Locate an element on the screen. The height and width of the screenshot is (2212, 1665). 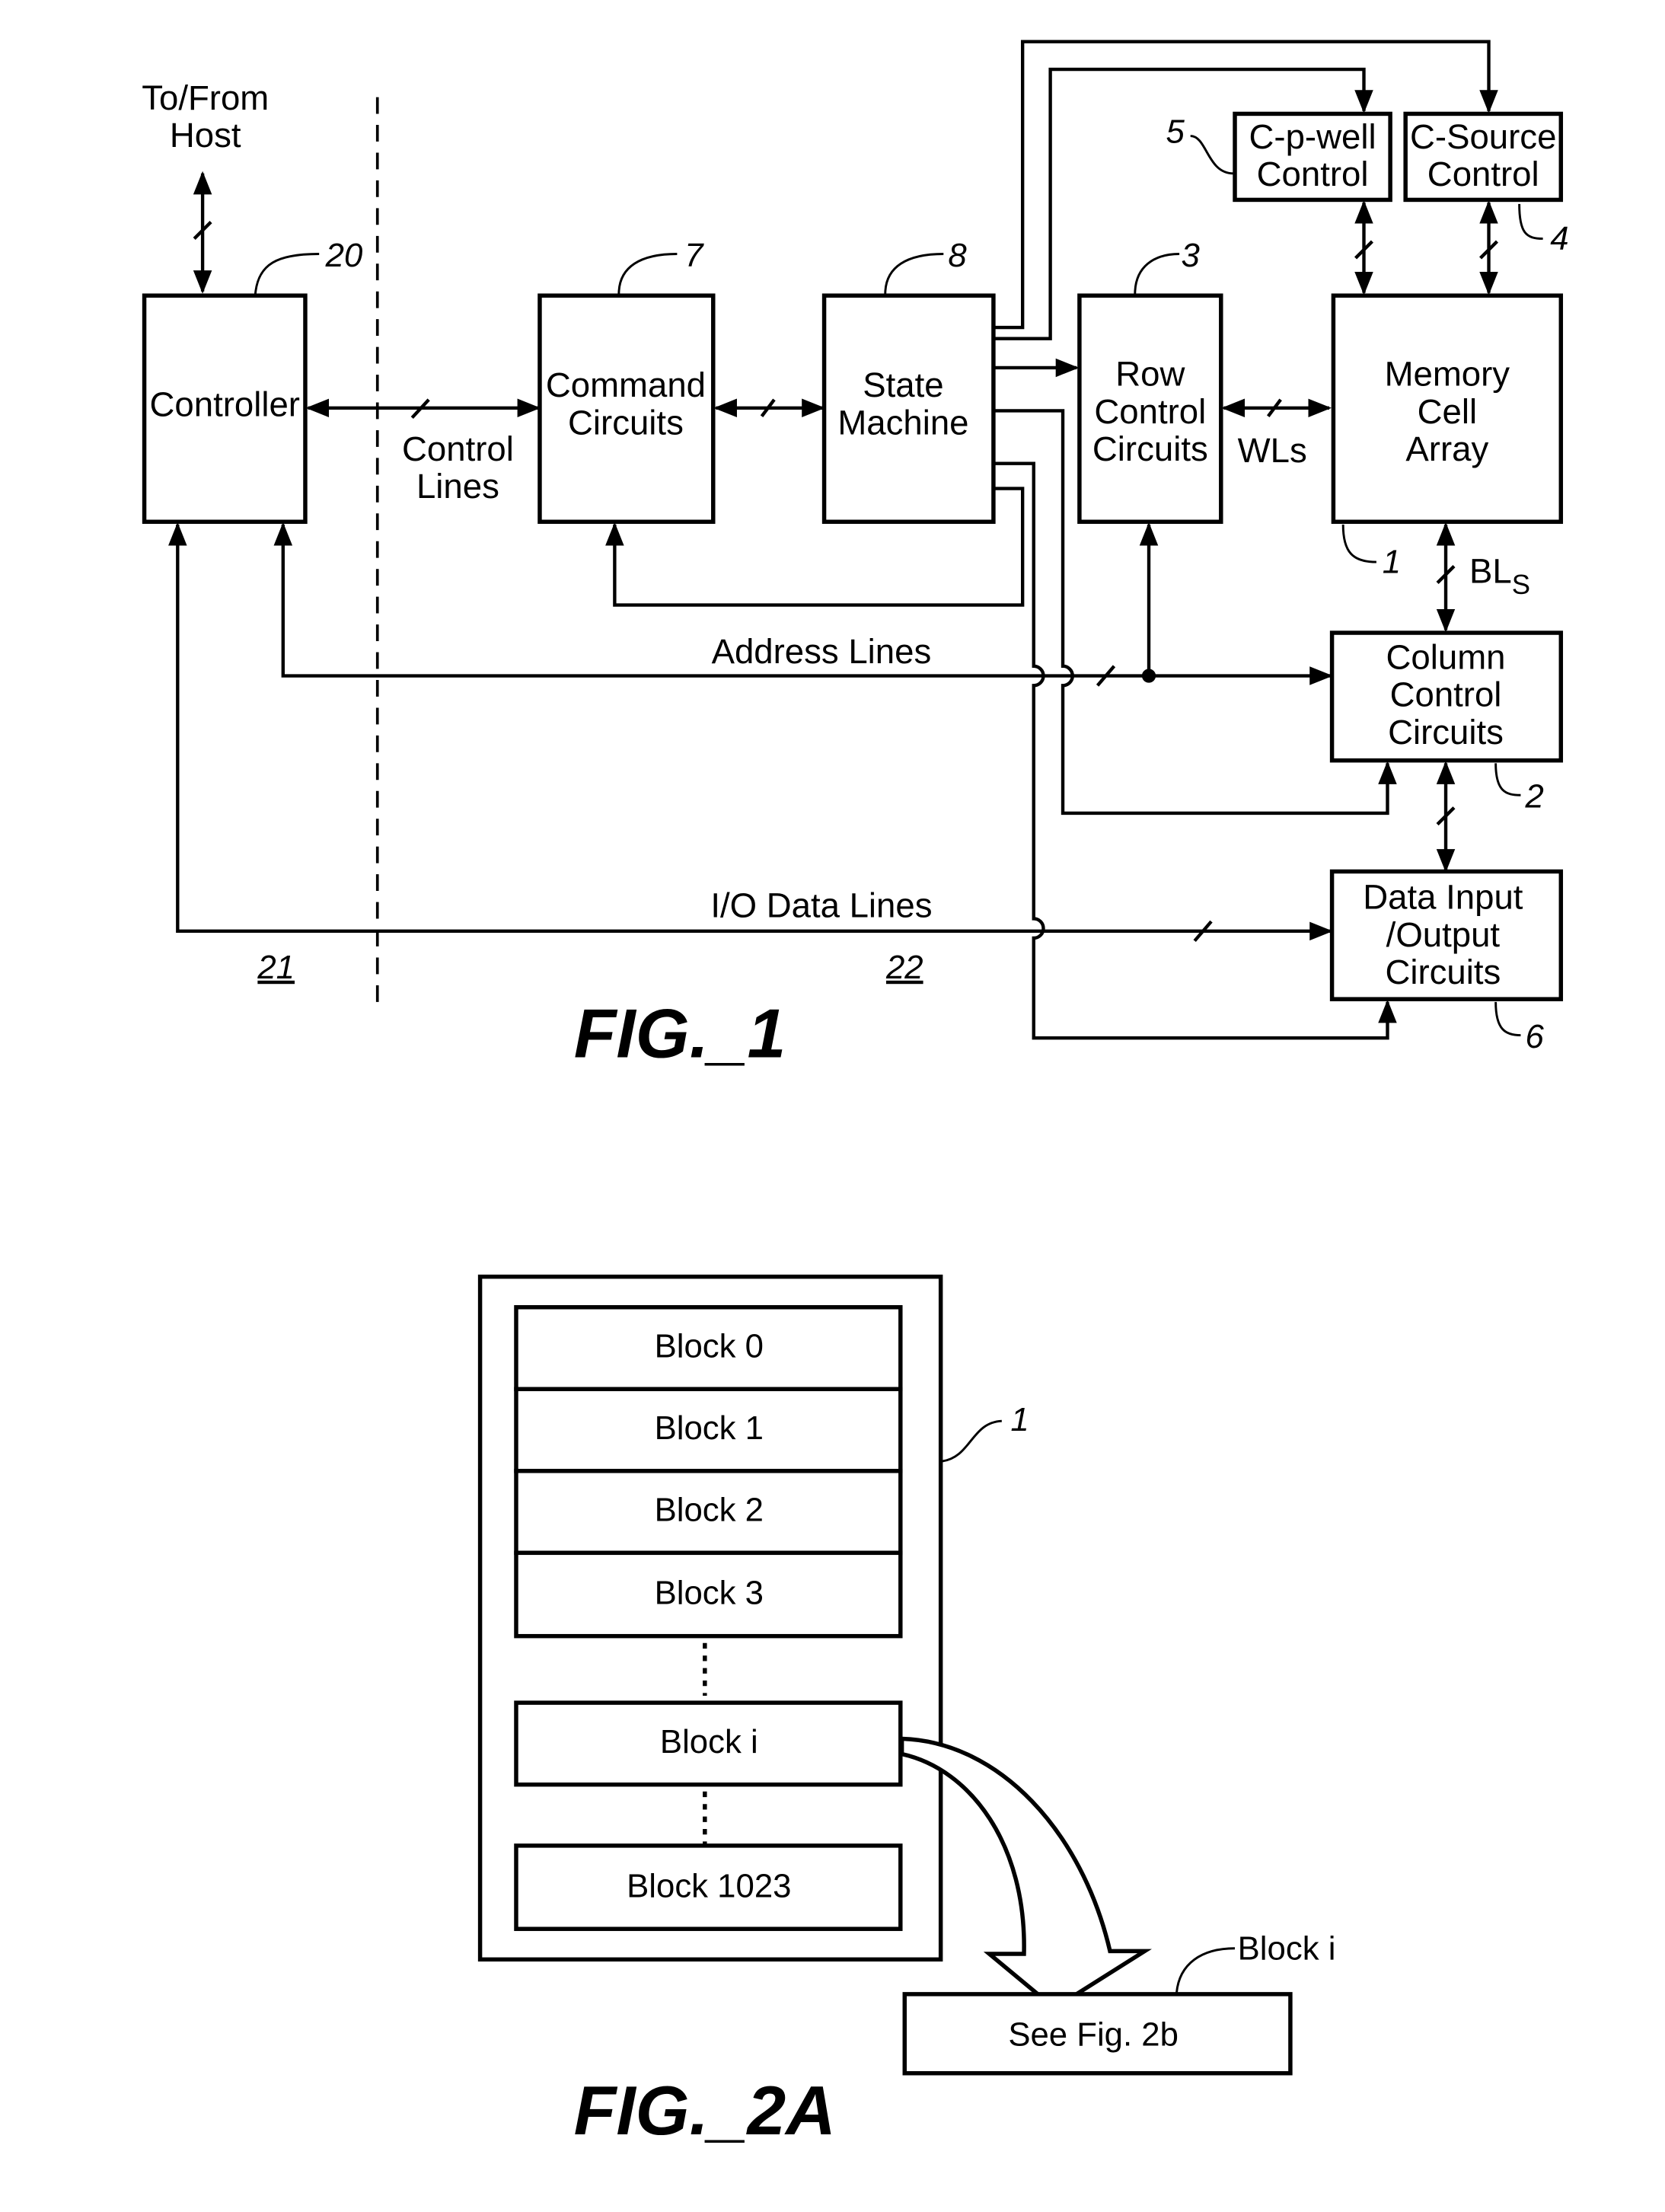
block-1023: Block 1023 is located at coordinates (708, 1887).